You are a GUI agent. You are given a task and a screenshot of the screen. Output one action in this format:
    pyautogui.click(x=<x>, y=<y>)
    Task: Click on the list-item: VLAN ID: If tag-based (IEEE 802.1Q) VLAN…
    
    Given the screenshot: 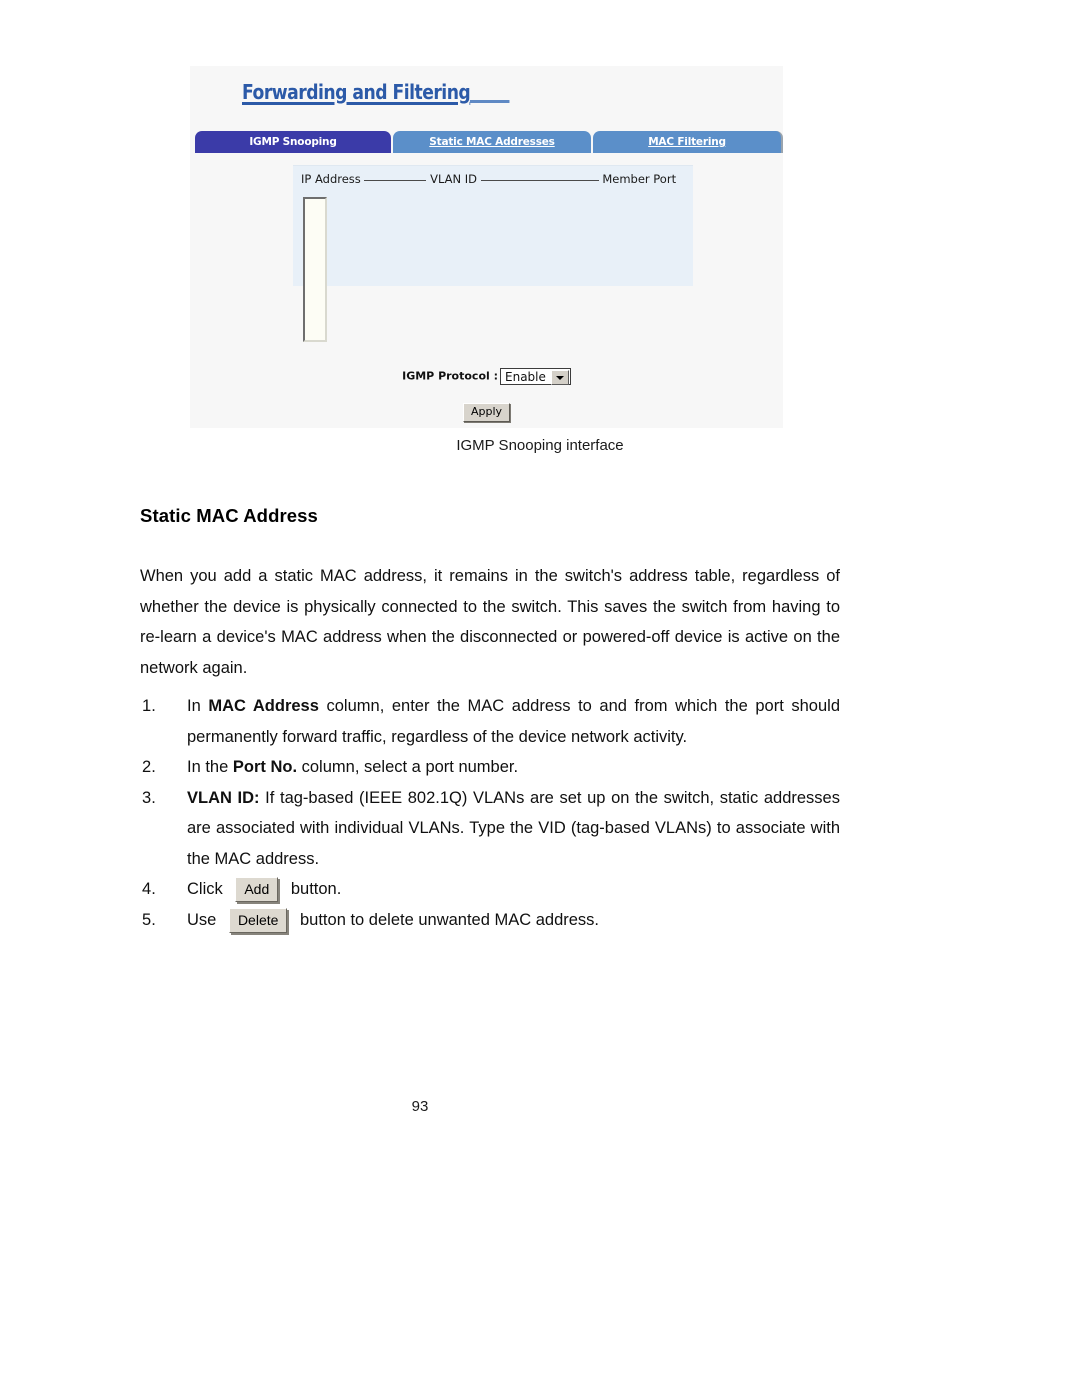 What is the action you would take?
    pyautogui.click(x=490, y=829)
    